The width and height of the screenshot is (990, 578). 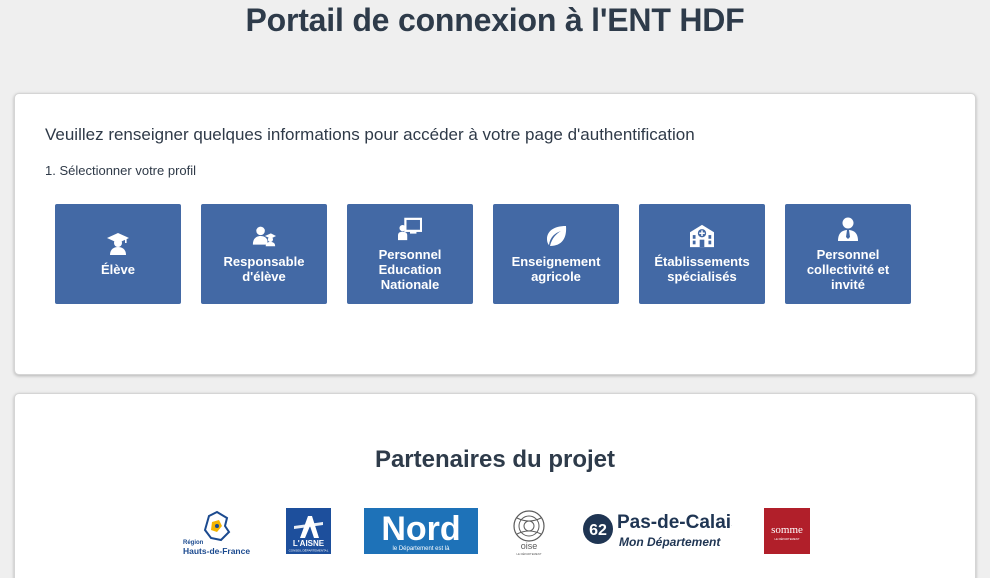 I want to click on somme-logo: somme LE DÉPARTEMENT, so click(x=787, y=531).